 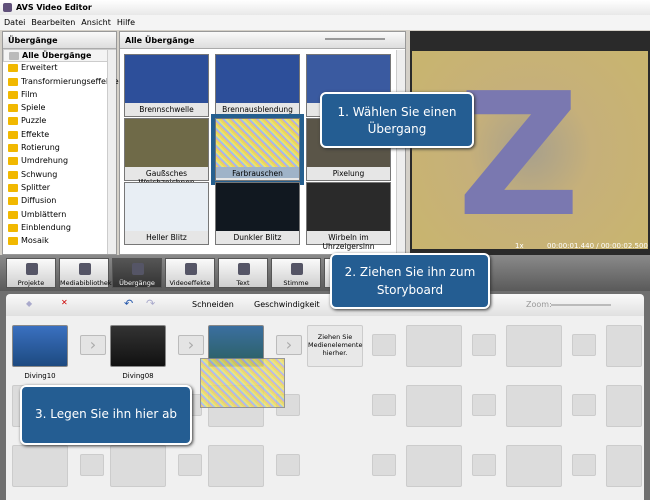 I want to click on category-item: Alle Übergänge, so click(x=59, y=56).